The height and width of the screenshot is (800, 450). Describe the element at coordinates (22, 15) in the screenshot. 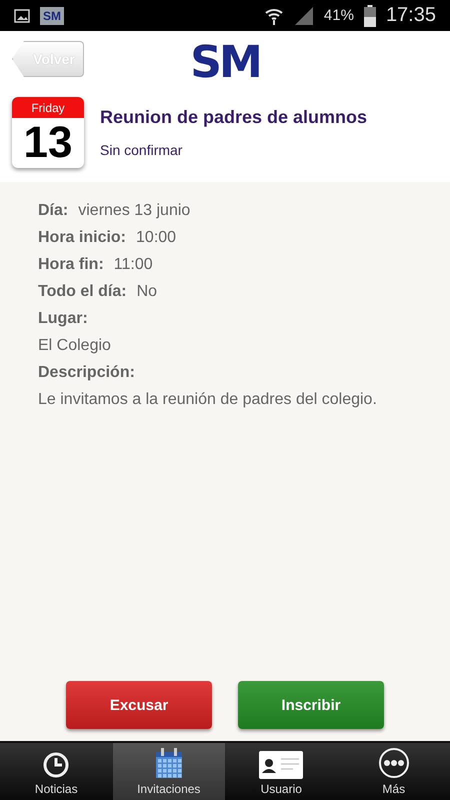

I see `picture-icon` at that location.